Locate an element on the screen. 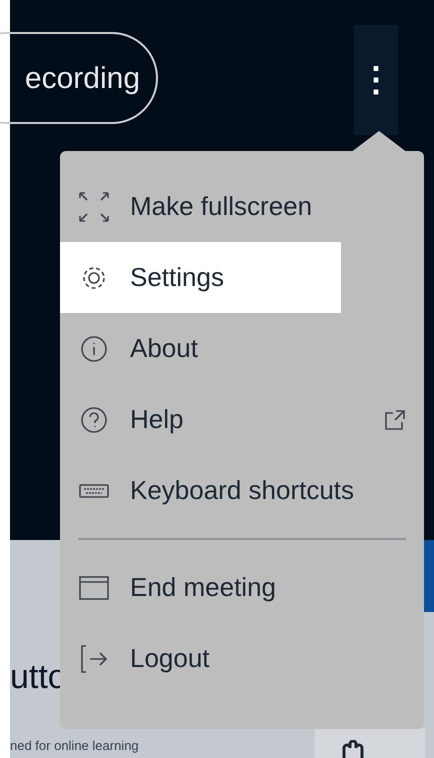  menu-item: Keyboard shortcuts is located at coordinates (242, 490).